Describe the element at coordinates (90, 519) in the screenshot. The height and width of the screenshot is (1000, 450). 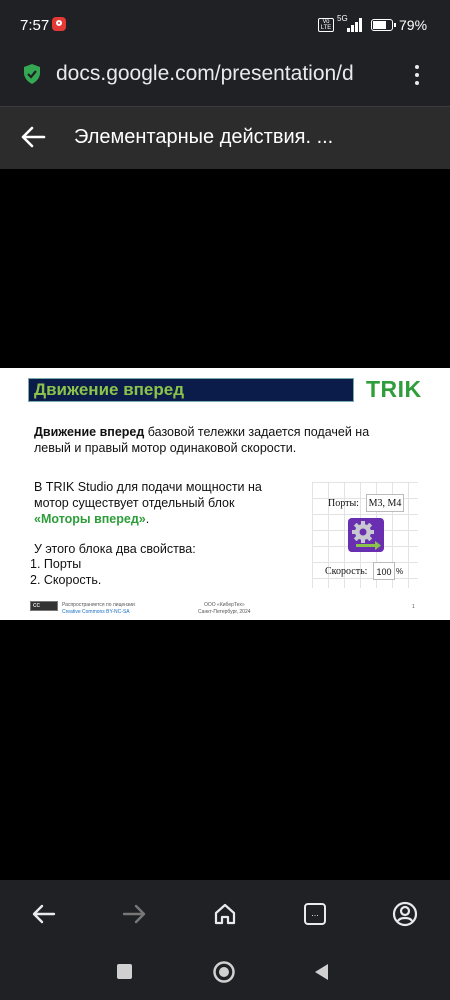
I see `p2-highlight: «Моторы вперед»` at that location.